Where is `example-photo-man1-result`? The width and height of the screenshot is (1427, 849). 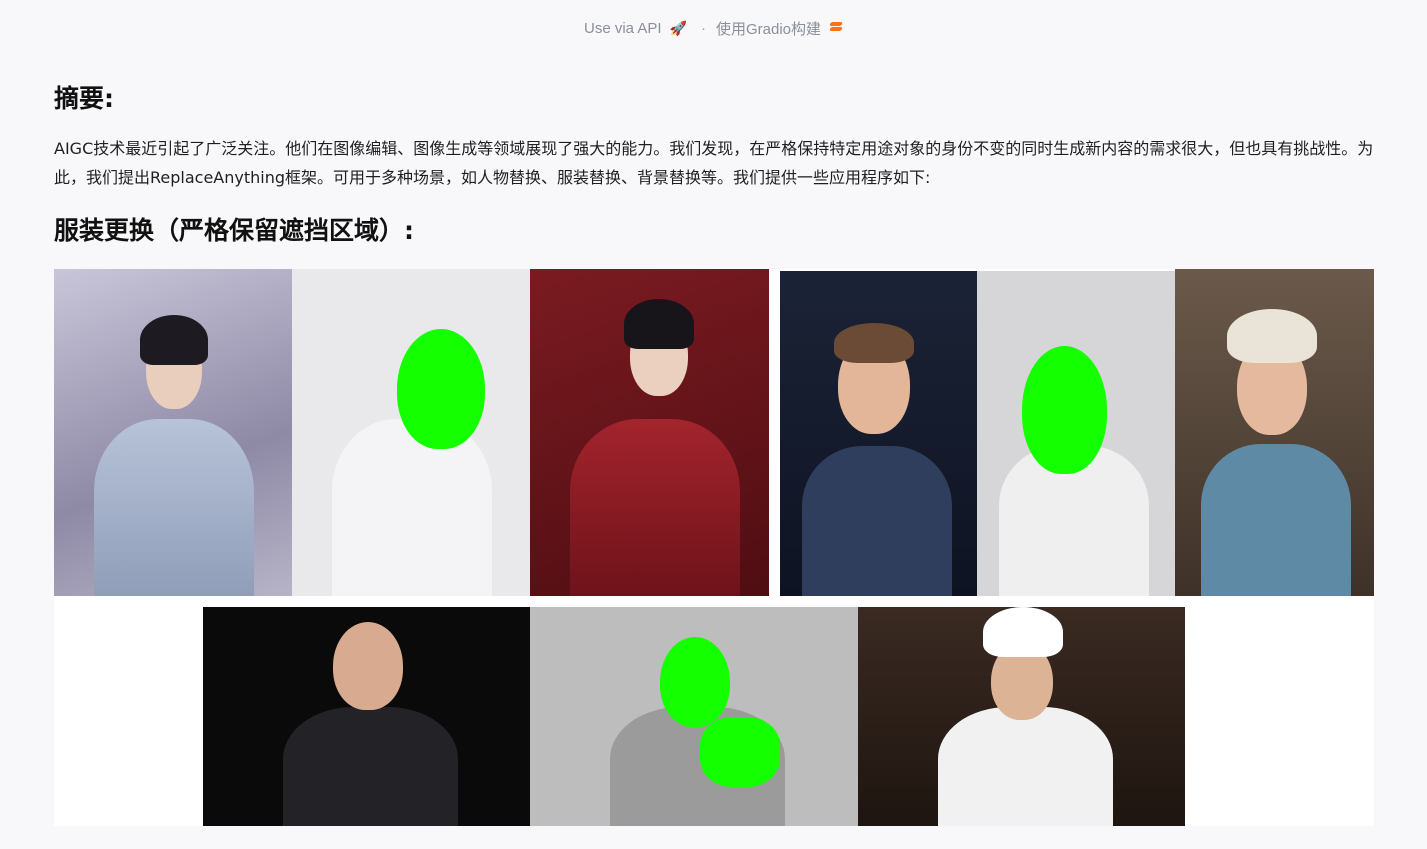
example-photo-man1-result is located at coordinates (1274, 432).